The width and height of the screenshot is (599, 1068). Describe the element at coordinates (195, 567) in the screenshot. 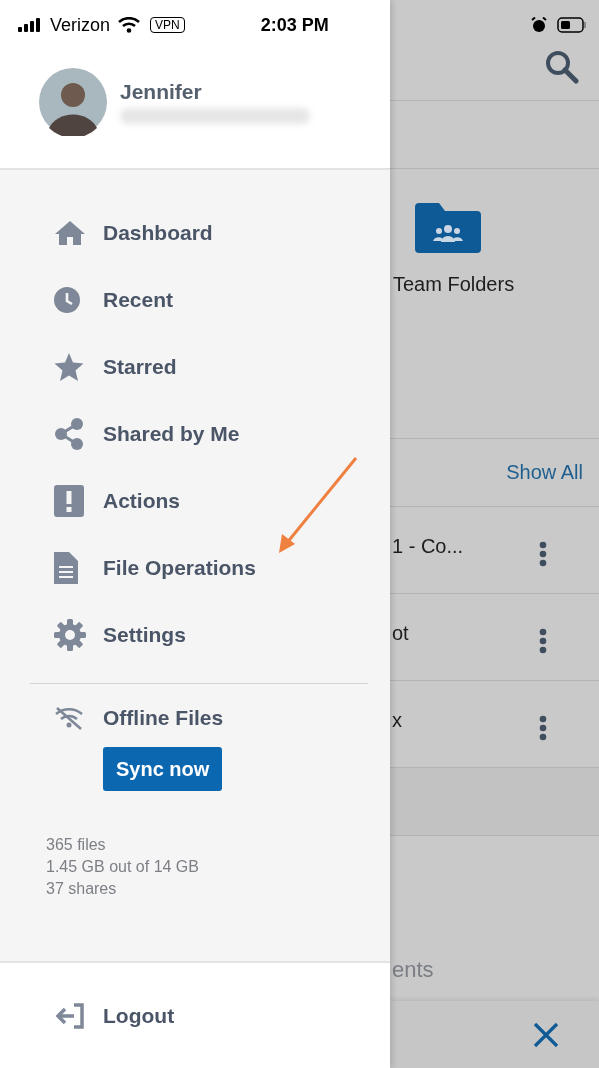

I see `menu-item: File Operations` at that location.